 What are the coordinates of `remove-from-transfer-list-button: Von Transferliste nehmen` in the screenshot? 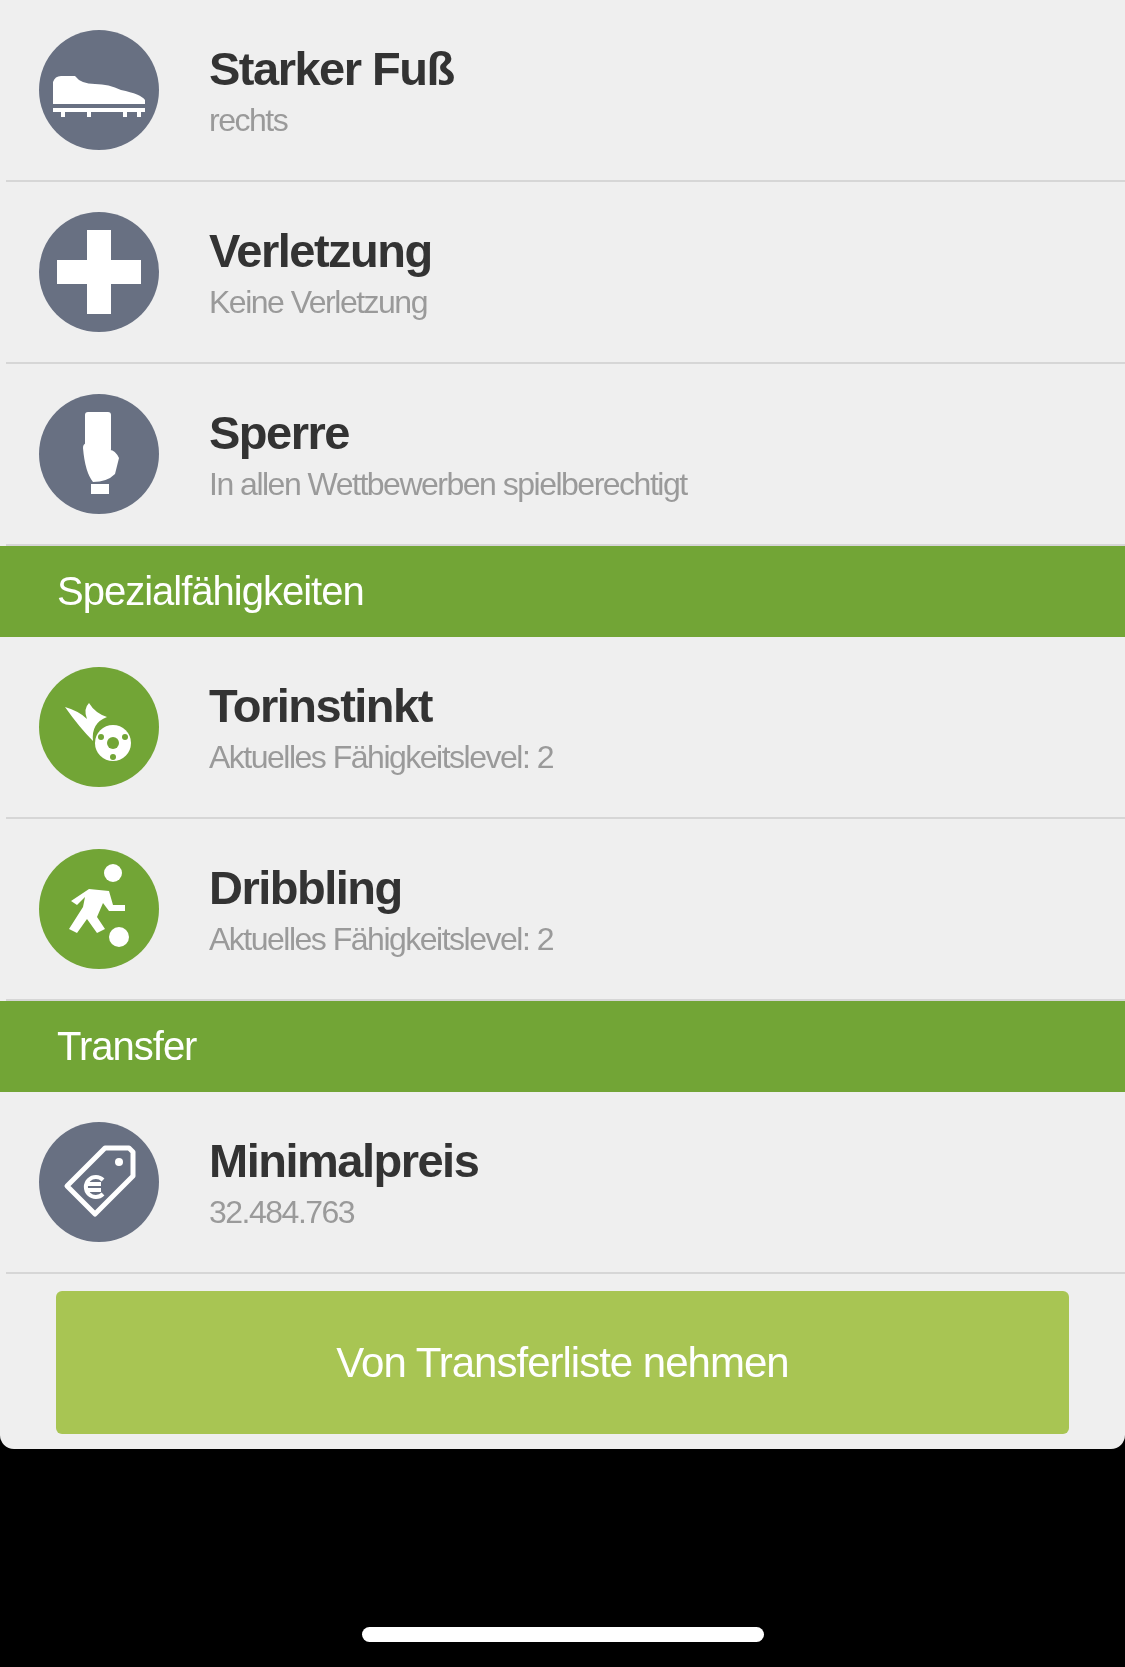 It's located at (562, 1362).